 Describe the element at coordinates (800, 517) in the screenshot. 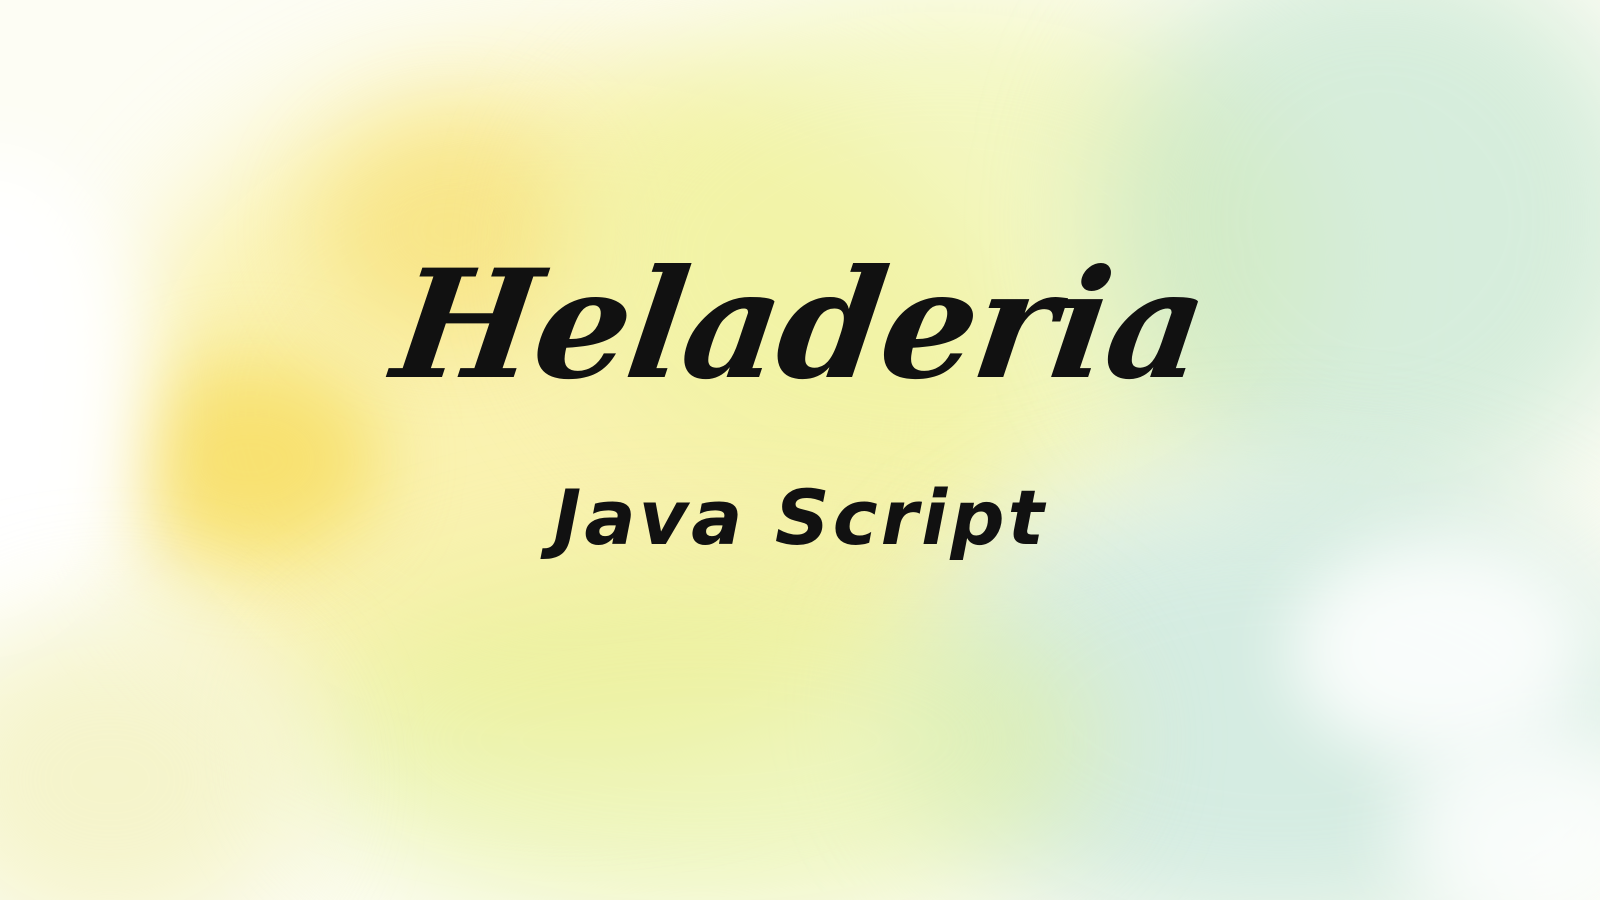

I see `slide-subtitle: Java Script` at that location.